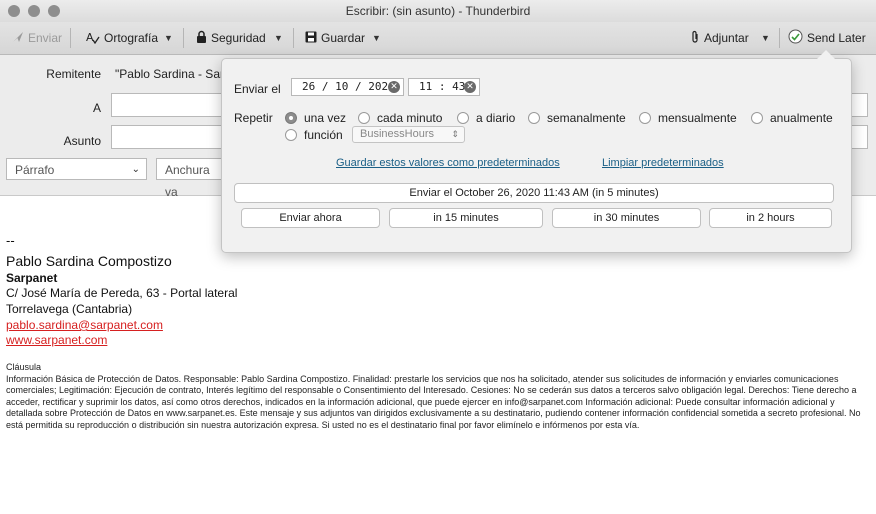  I want to click on time-input: 11 : 43 ✕, so click(444, 87).